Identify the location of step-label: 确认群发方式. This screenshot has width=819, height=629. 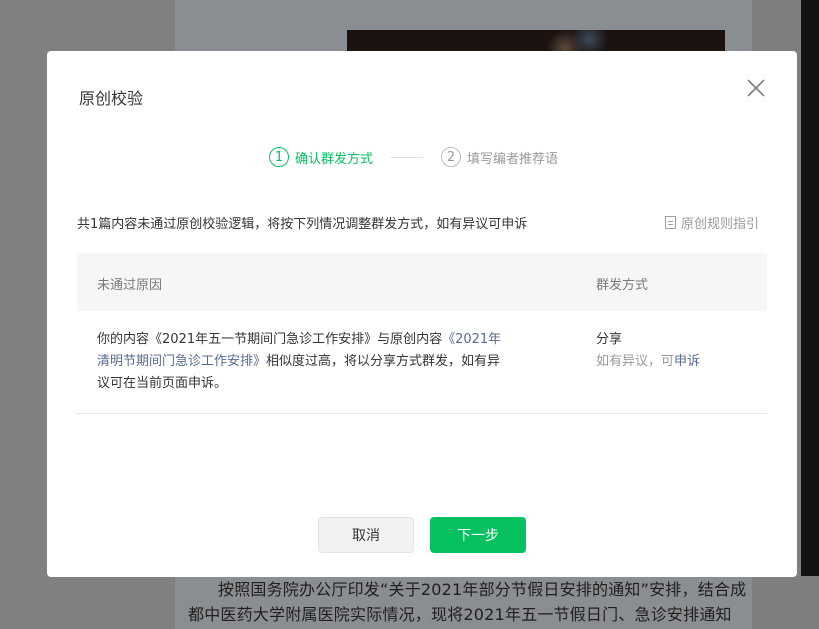
(334, 159).